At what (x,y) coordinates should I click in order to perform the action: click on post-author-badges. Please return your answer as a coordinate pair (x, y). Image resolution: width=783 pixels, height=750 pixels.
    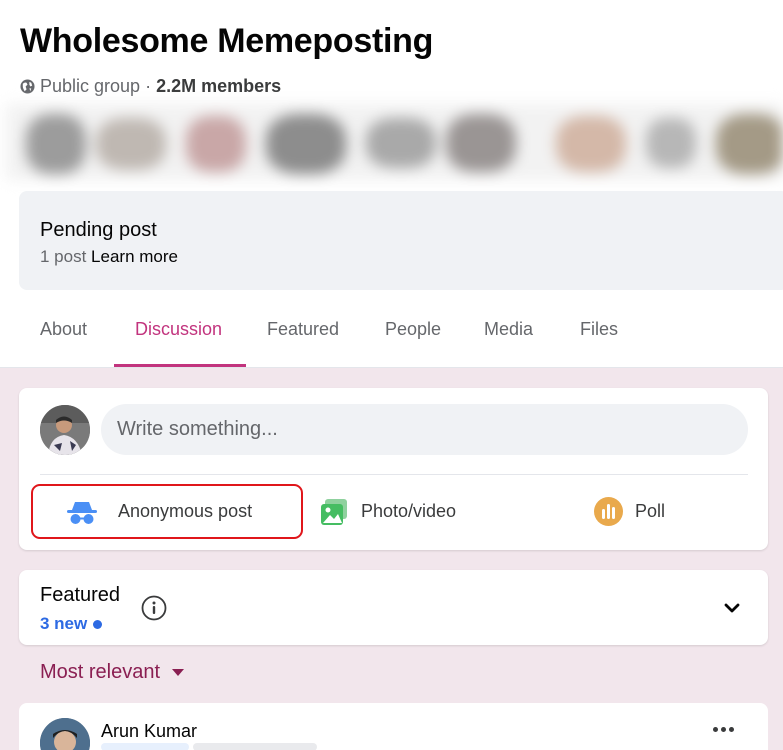
    Looking at the image, I should click on (209, 746).